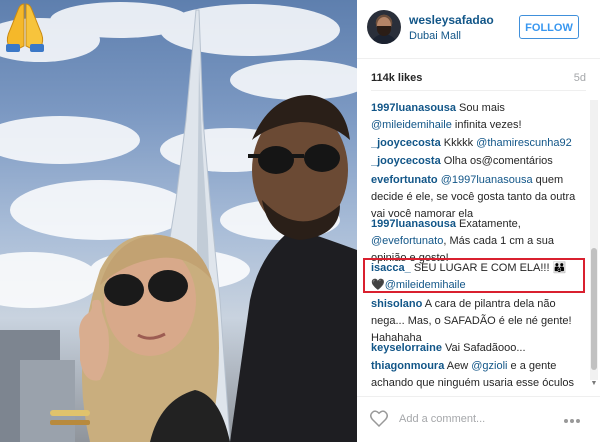 Image resolution: width=600 pixels, height=443 pixels. I want to click on highlight-box, so click(474, 275).